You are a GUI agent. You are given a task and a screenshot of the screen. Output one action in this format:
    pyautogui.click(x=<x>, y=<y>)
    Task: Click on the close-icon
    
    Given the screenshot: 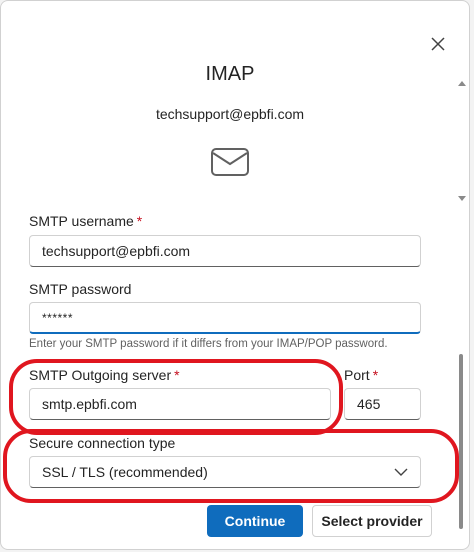 What is the action you would take?
    pyautogui.click(x=438, y=44)
    